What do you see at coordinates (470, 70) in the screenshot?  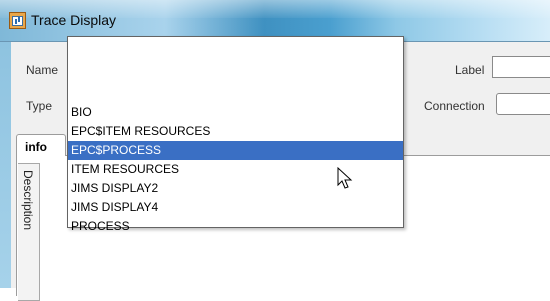 I see `label-label: Label` at bounding box center [470, 70].